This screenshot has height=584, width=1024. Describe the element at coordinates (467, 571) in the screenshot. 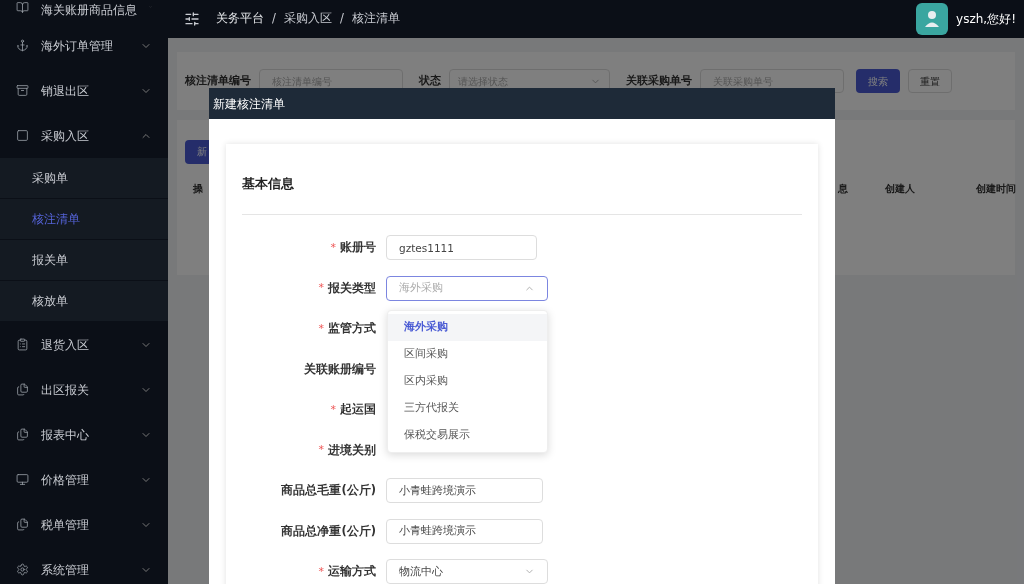

I see `select-field: 物流中心` at that location.